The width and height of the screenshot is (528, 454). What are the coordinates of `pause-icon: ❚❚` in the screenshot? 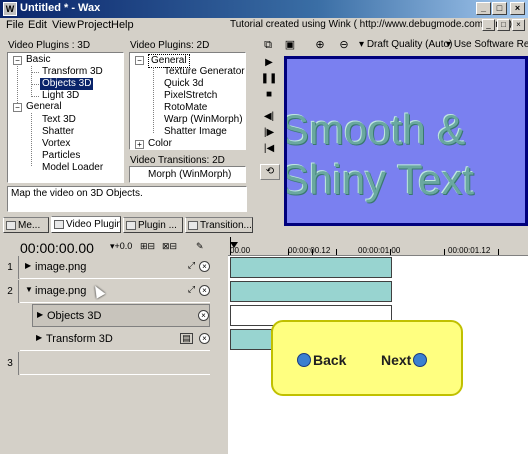 It's located at (269, 80).